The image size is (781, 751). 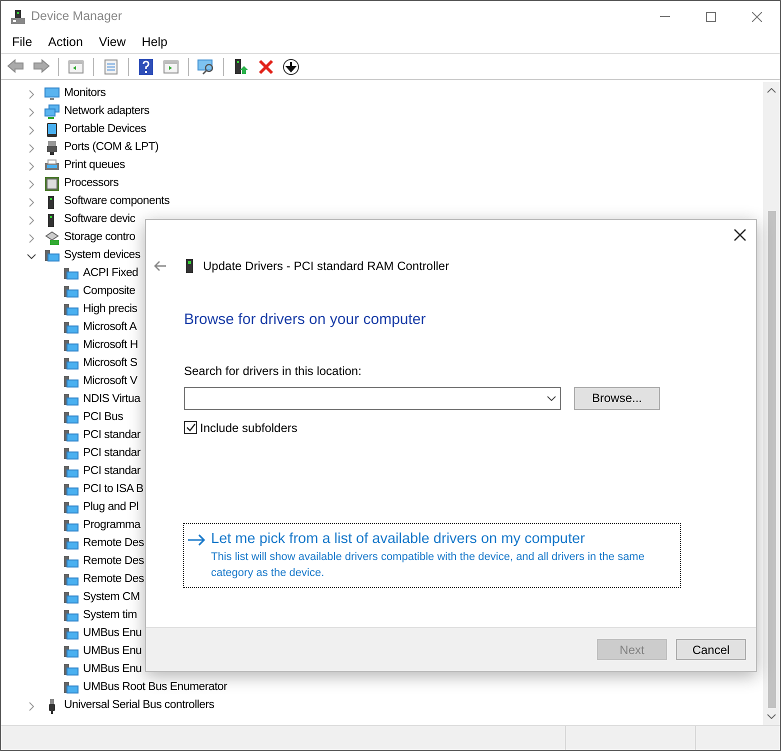 I want to click on tree-item: Programma, so click(x=111, y=526).